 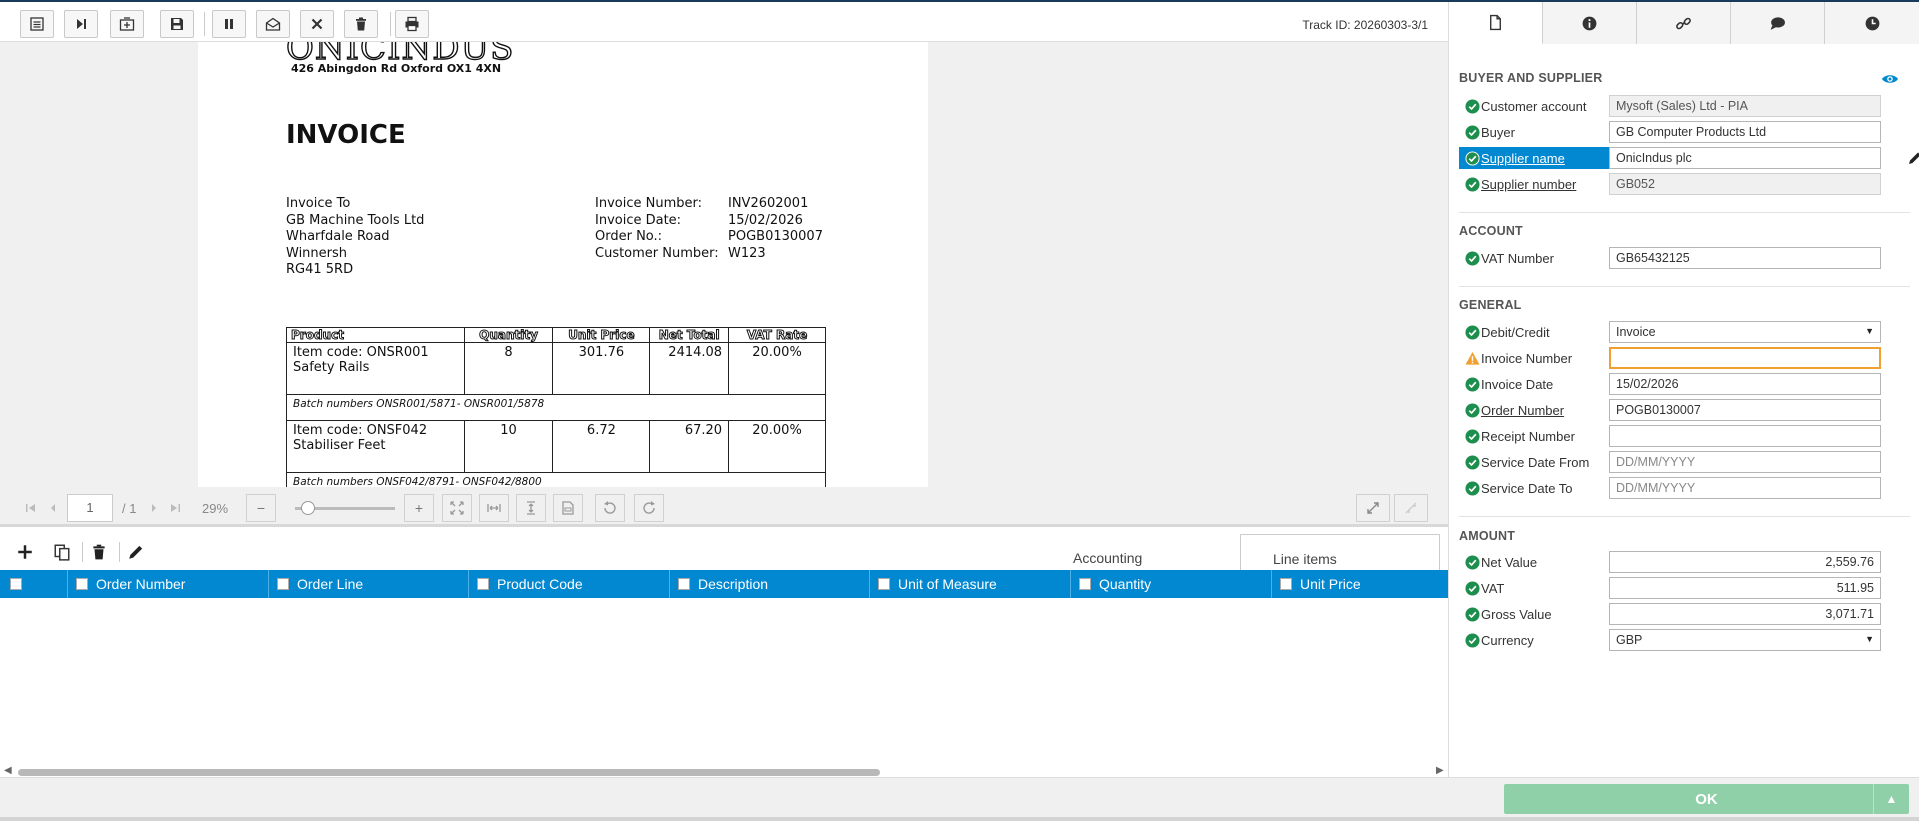 What do you see at coordinates (1745, 332) in the screenshot?
I see `debit-credit-select: Invoice ▼` at bounding box center [1745, 332].